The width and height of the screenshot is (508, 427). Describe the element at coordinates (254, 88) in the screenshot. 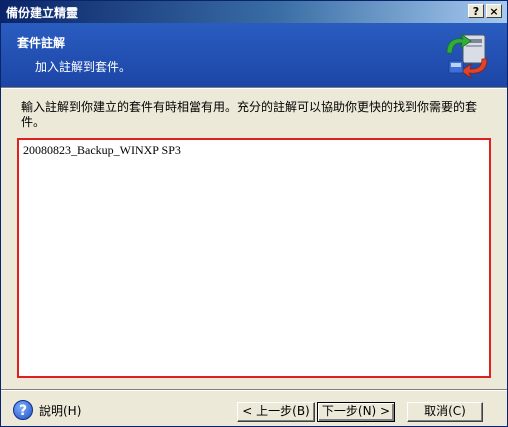

I see `header-divider` at that location.